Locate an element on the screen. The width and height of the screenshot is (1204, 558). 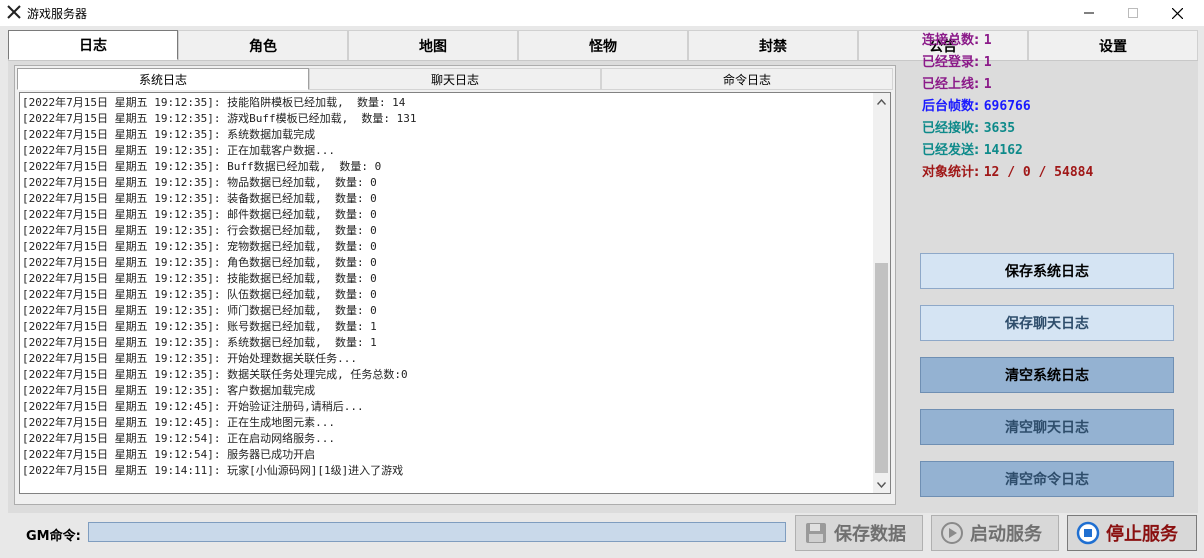
close-icon is located at coordinates (1177, 13).